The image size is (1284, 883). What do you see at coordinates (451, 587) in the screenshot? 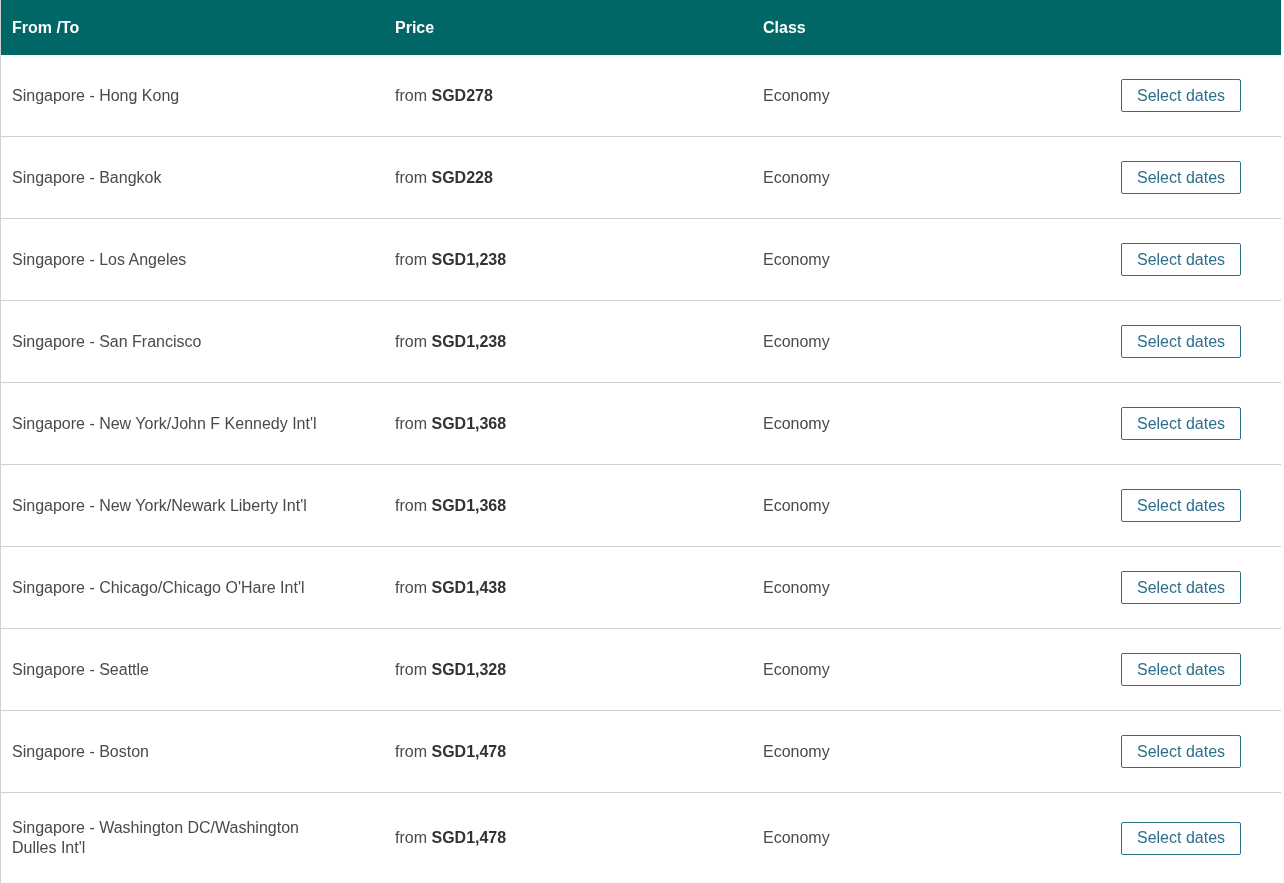
I see `price-text: from SGD1,438` at bounding box center [451, 587].